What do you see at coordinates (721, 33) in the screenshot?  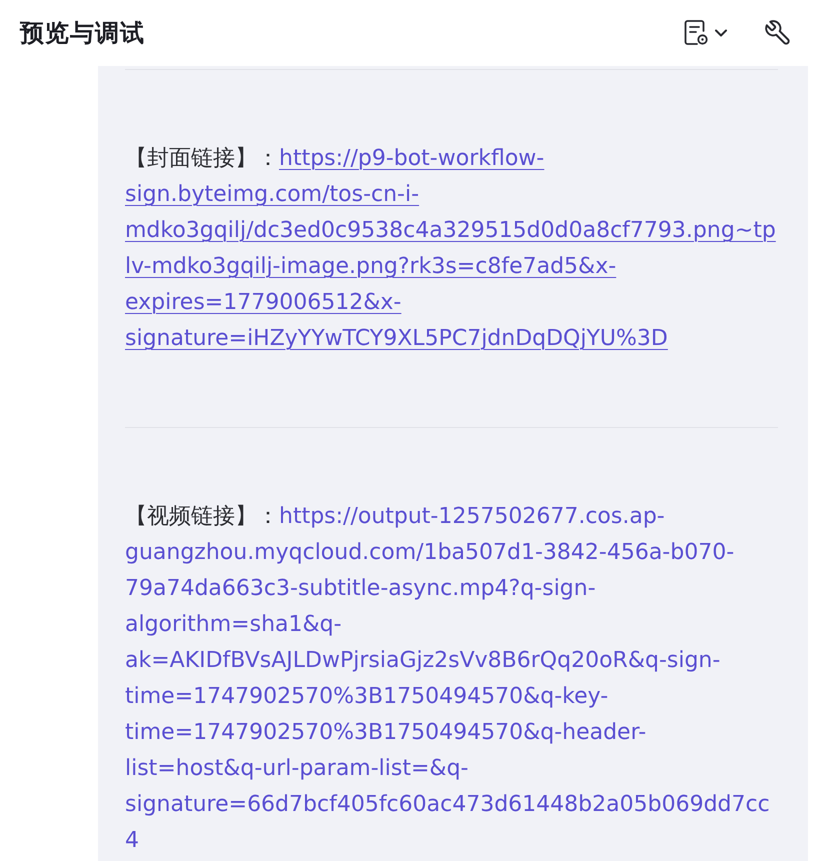 I see `chevron-down-icon` at bounding box center [721, 33].